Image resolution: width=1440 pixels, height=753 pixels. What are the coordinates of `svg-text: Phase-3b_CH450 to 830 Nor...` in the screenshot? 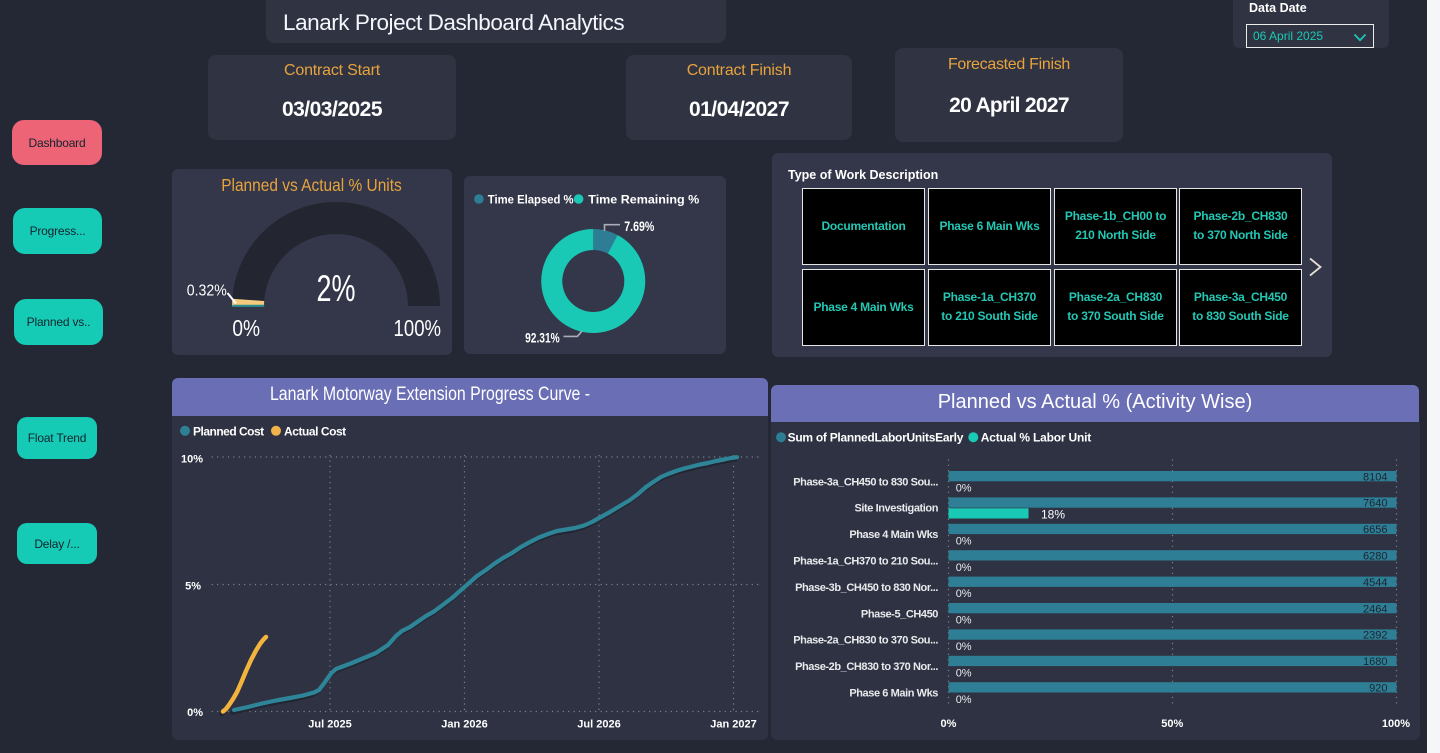 It's located at (866, 588).